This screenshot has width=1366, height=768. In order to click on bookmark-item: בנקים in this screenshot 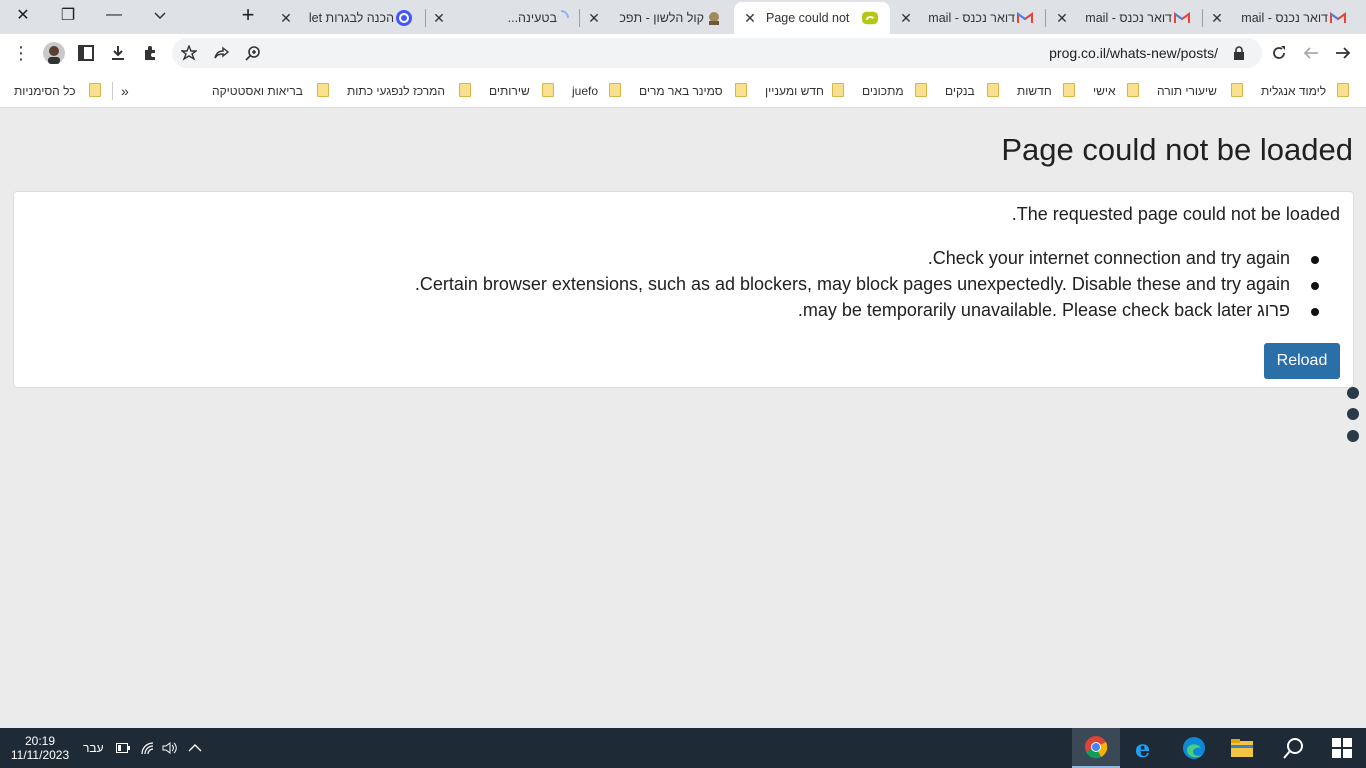, I will do `click(960, 91)`.